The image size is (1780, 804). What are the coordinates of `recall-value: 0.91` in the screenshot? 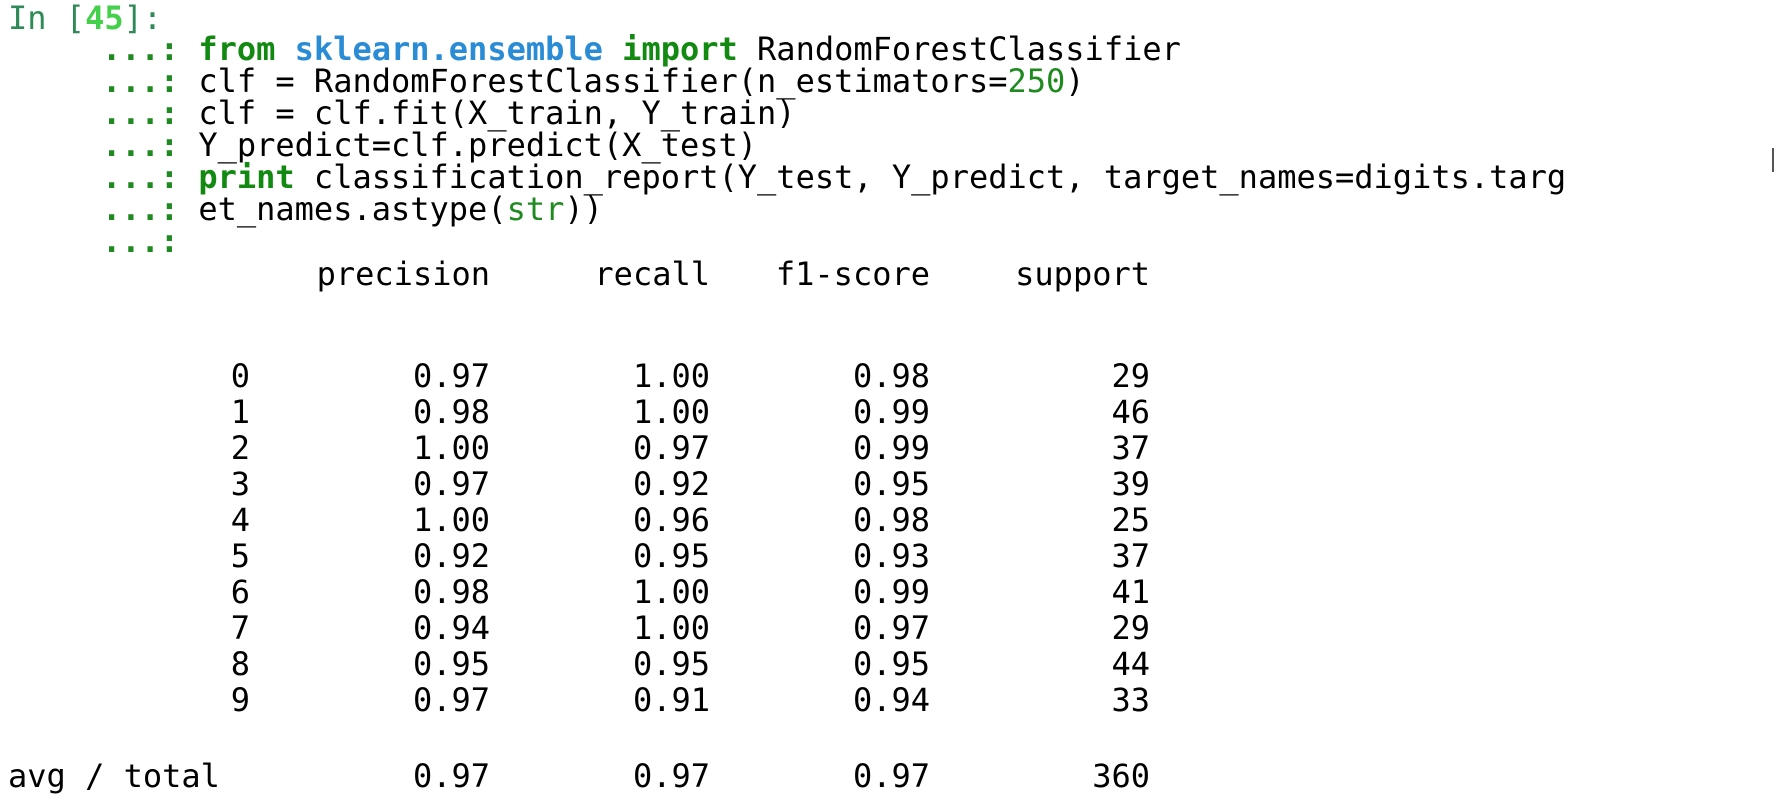 It's located at (671, 700).